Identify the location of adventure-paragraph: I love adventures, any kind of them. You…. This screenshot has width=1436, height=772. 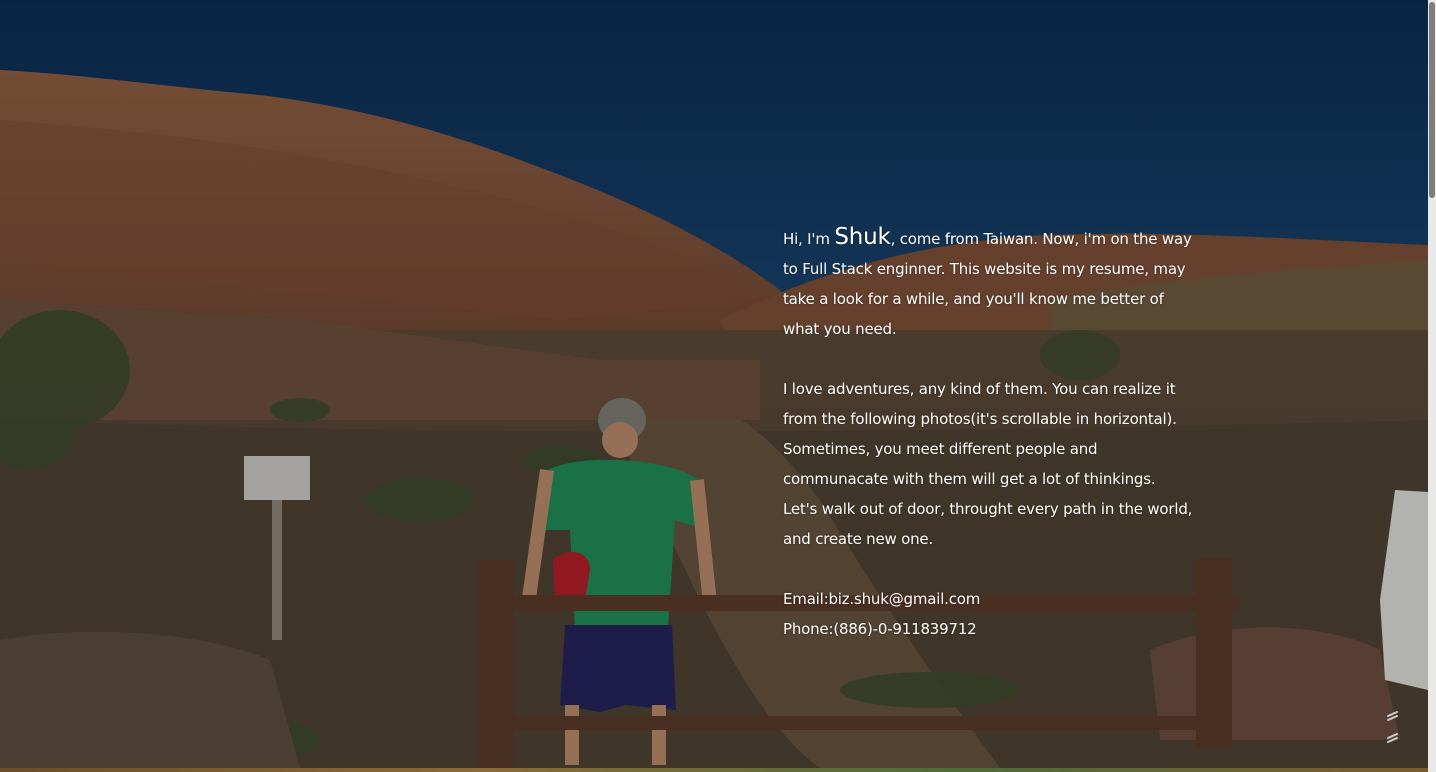
(988, 464).